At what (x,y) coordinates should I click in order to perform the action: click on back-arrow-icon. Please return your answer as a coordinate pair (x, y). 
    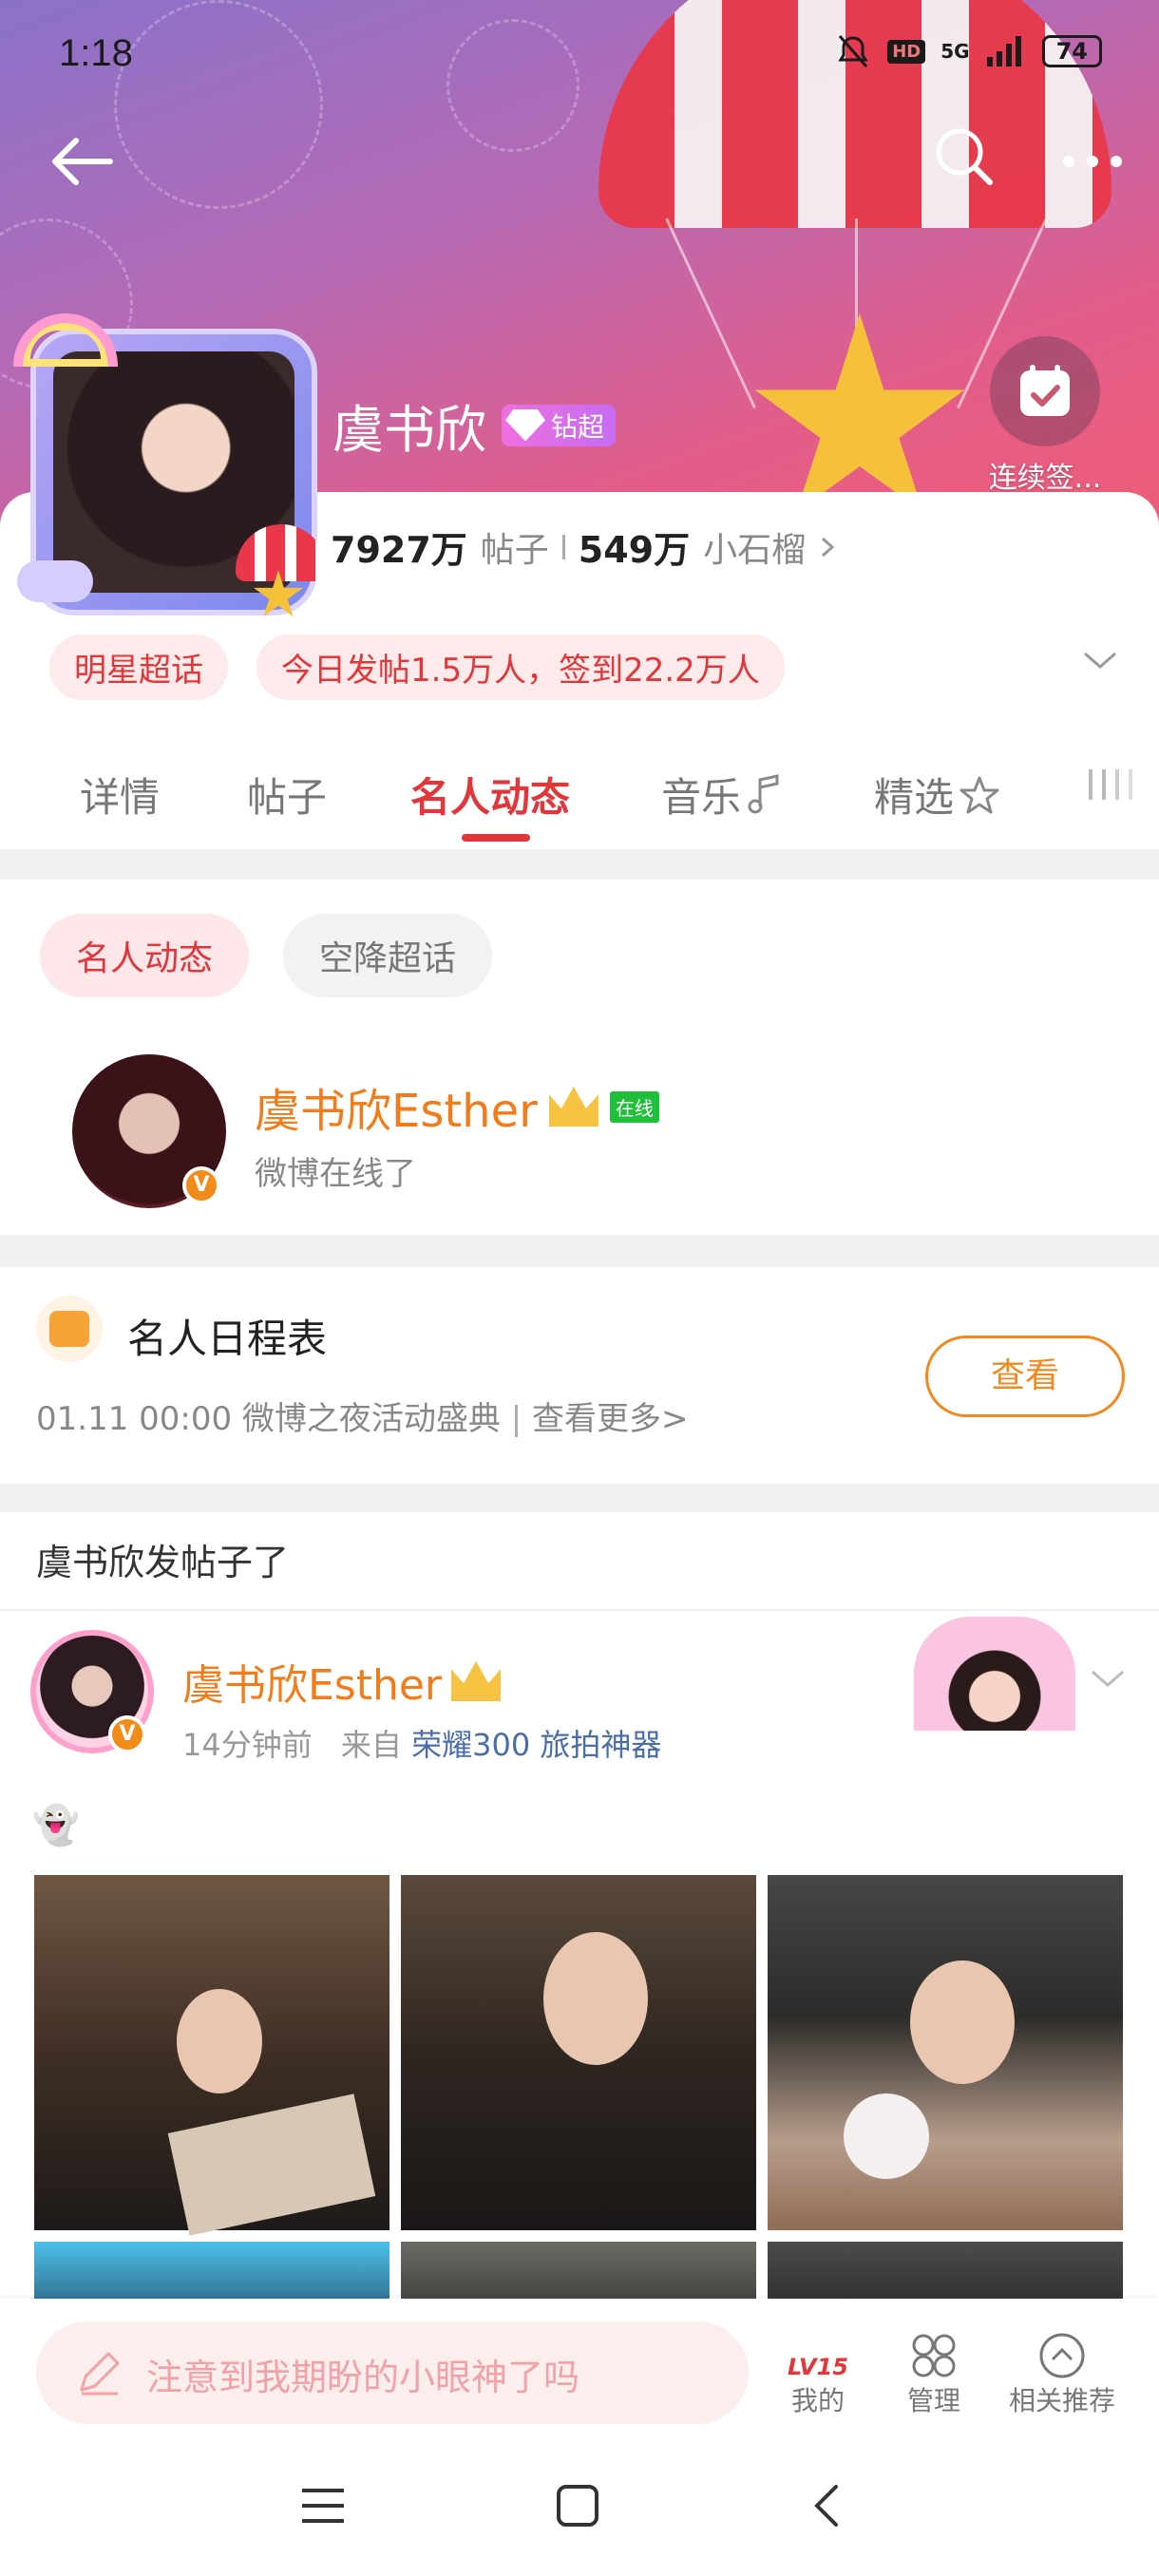
    Looking at the image, I should click on (82, 161).